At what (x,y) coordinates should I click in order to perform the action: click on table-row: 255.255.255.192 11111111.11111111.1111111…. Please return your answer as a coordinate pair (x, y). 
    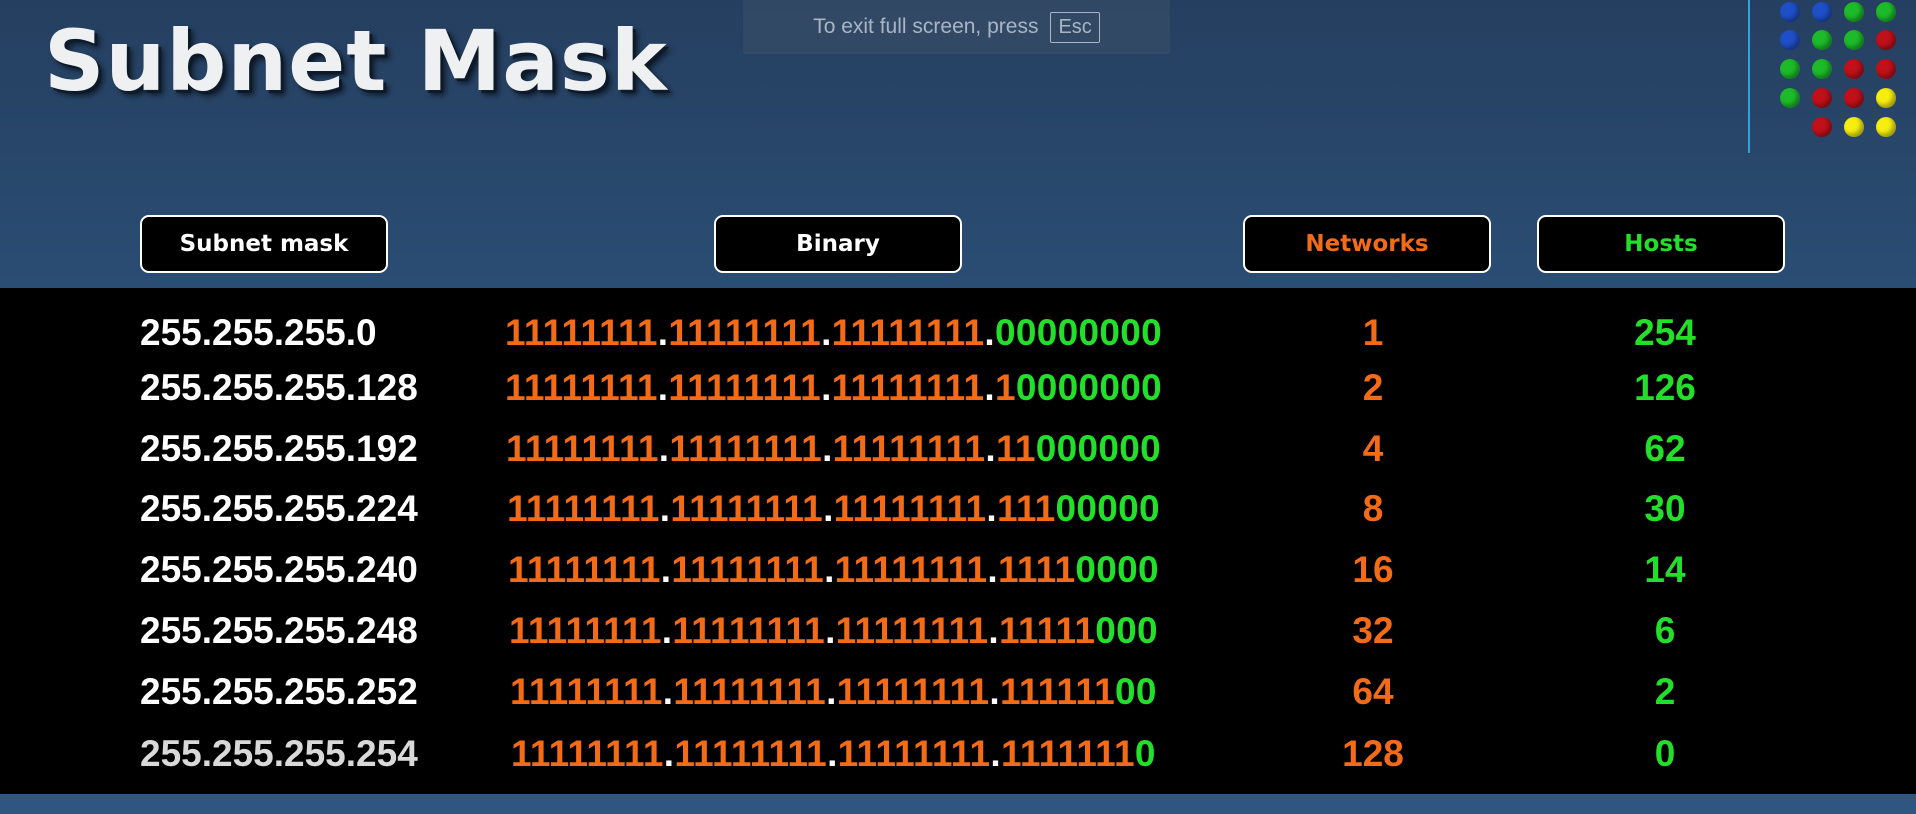
    Looking at the image, I should click on (958, 449).